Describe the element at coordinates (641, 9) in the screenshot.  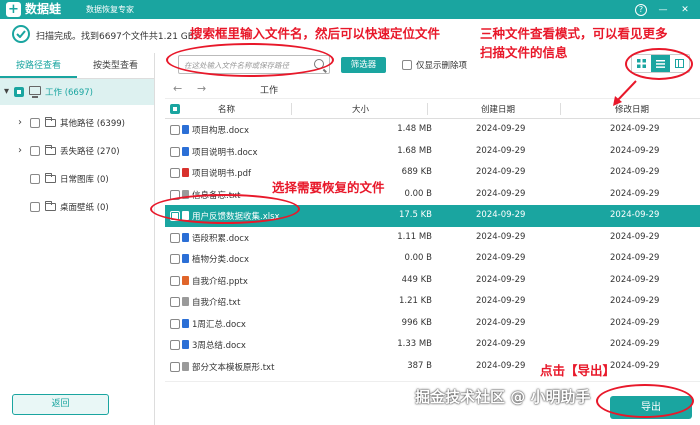
I see `help-button: ?` at that location.